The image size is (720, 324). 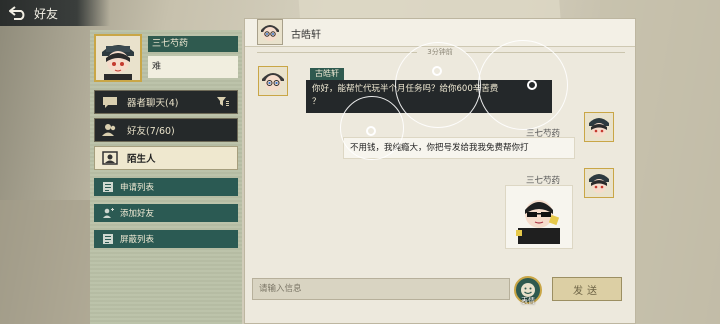 I want to click on filter-icon, so click(x=223, y=103).